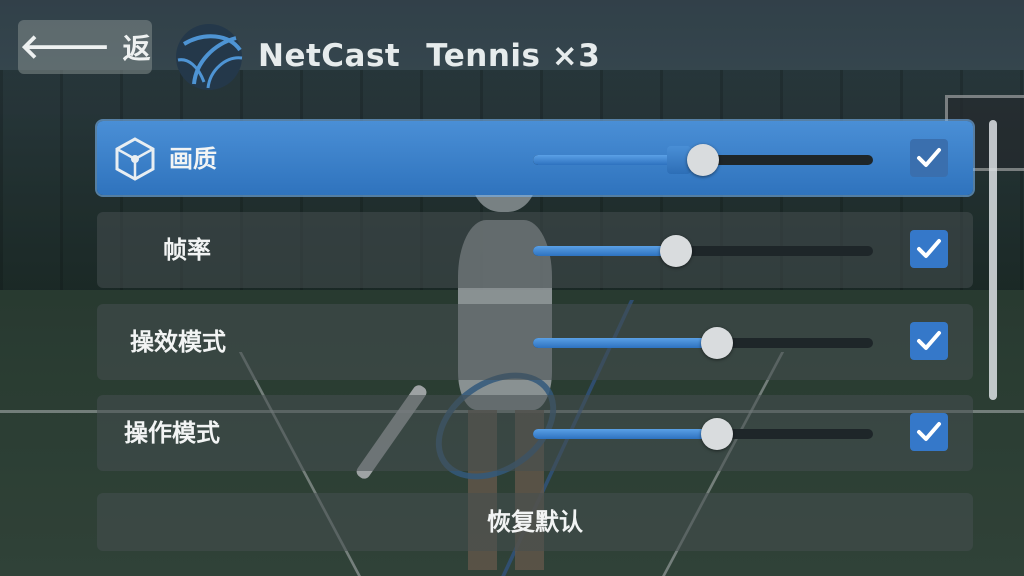 This screenshot has height=576, width=1024. Describe the element at coordinates (172, 433) in the screenshot. I see `setting-label: 操作模式` at that location.